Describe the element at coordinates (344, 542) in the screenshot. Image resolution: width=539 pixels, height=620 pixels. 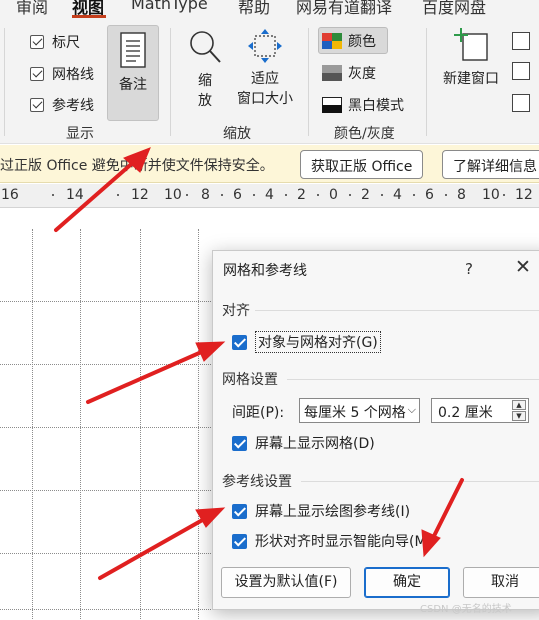
I see `smart-guides-label: 形状对齐时显示智能向导(M)` at that location.